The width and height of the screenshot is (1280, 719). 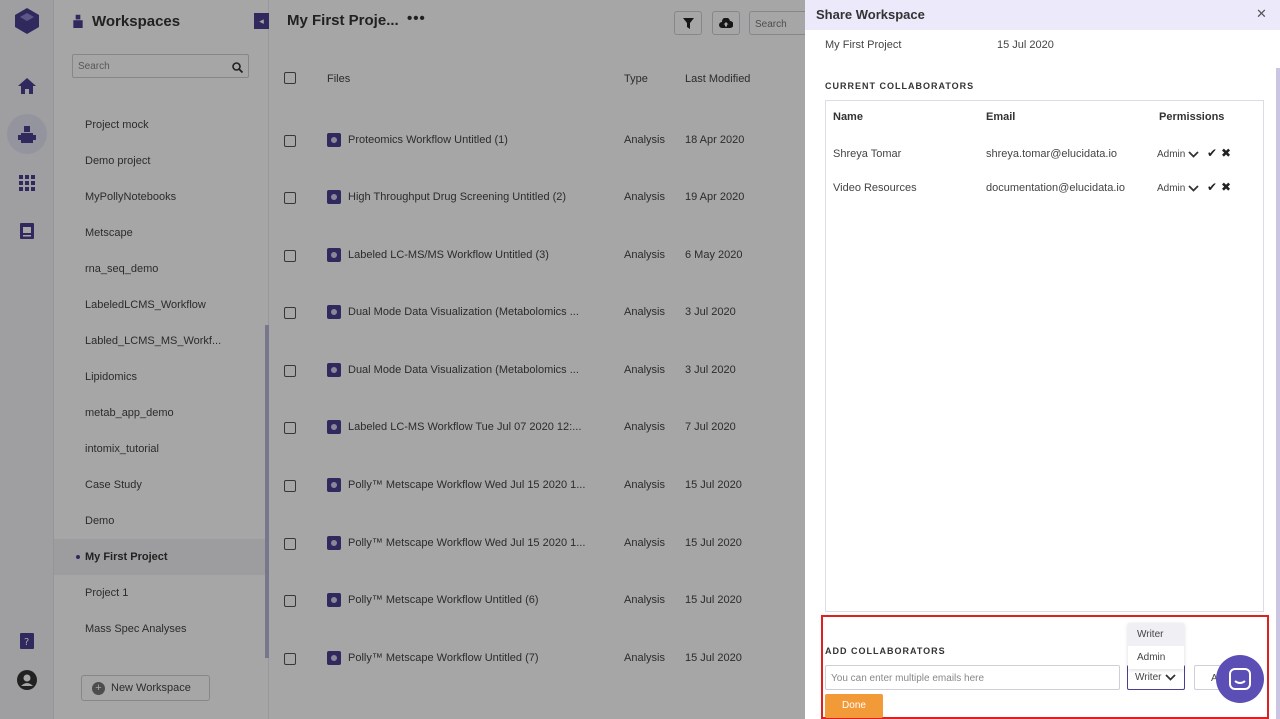 I want to click on column-header-permissions: Permissions, so click(x=1192, y=117).